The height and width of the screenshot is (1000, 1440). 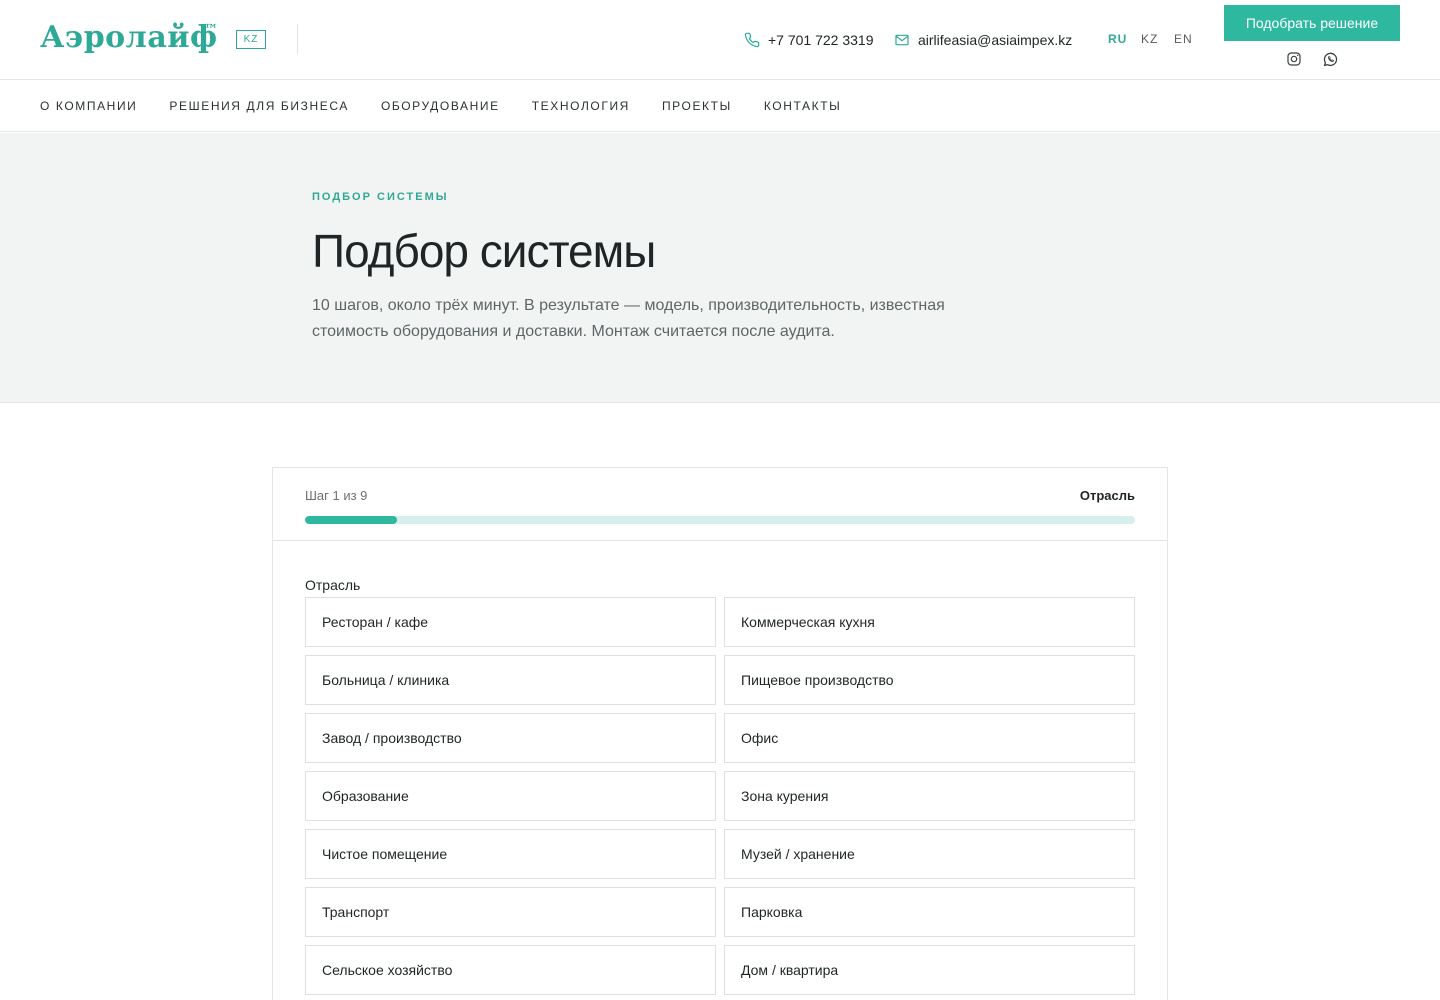 I want to click on nav-item-equipment: Оборудование, so click(x=440, y=106).